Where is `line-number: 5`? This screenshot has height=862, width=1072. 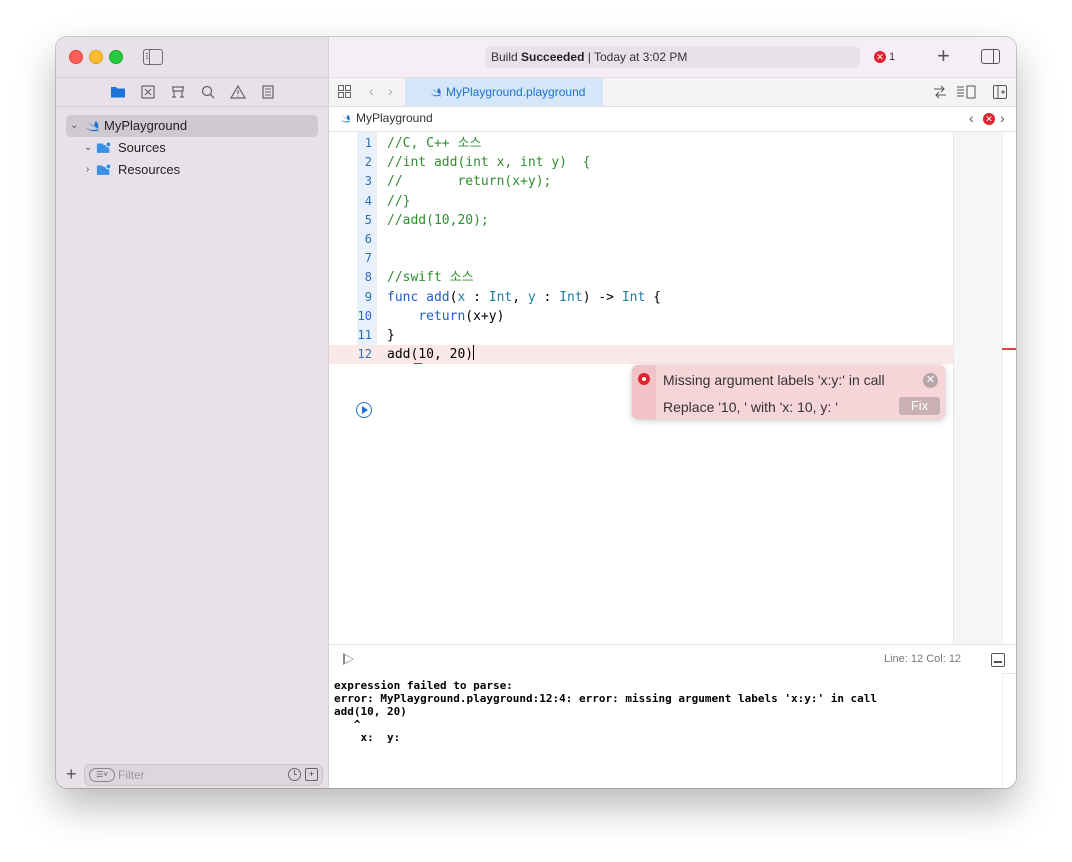 line-number: 5 is located at coordinates (368, 219).